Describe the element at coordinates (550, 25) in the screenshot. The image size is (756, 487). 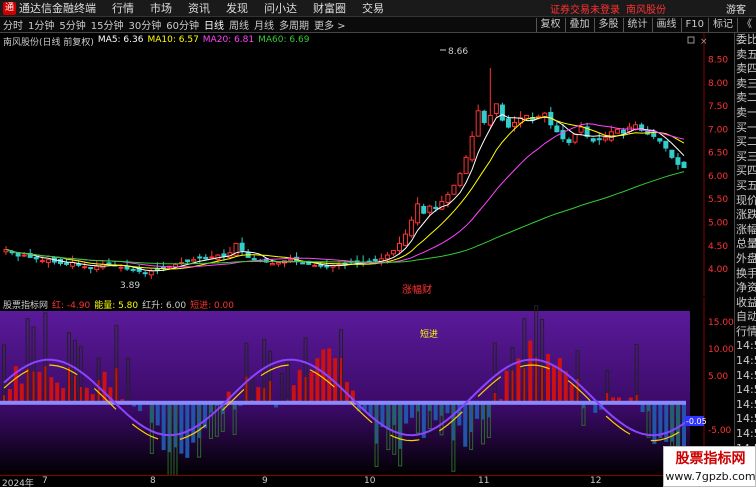
I see `adjust-button: 复权` at that location.